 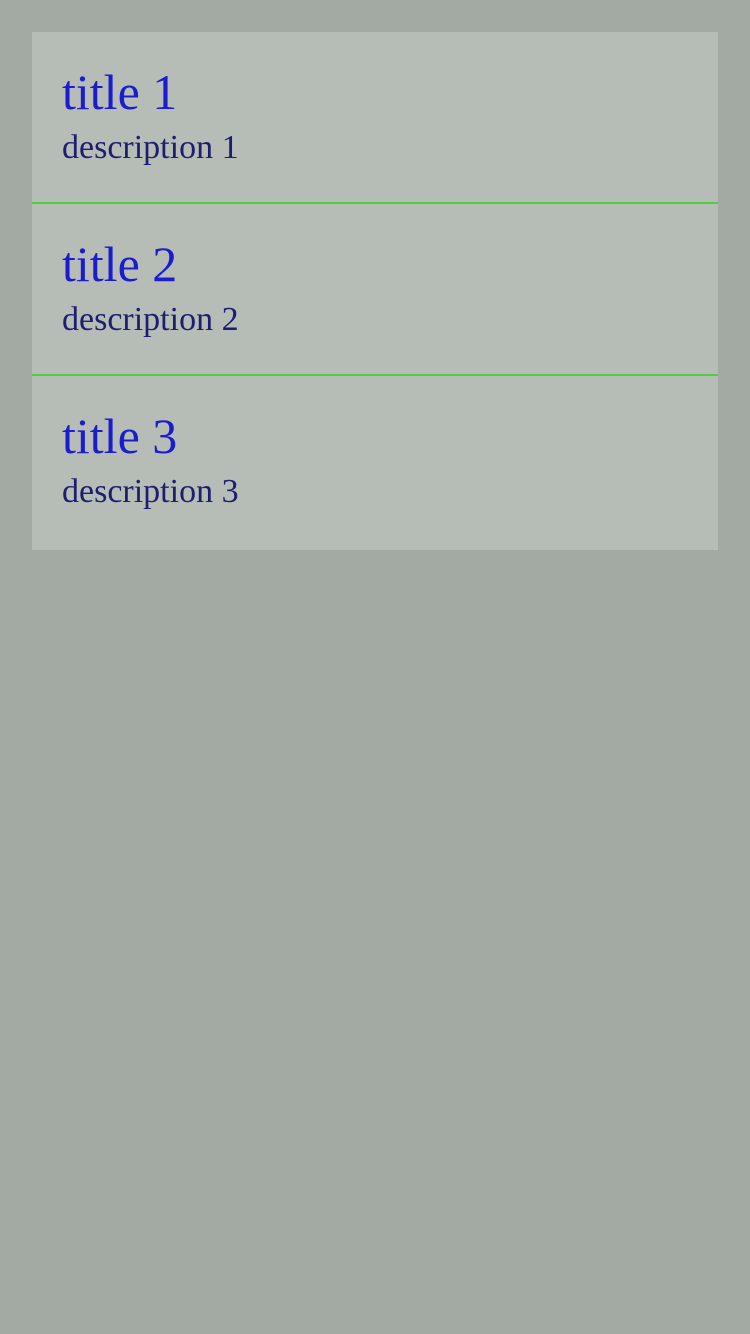 What do you see at coordinates (150, 319) in the screenshot?
I see `item-description: description 2` at bounding box center [150, 319].